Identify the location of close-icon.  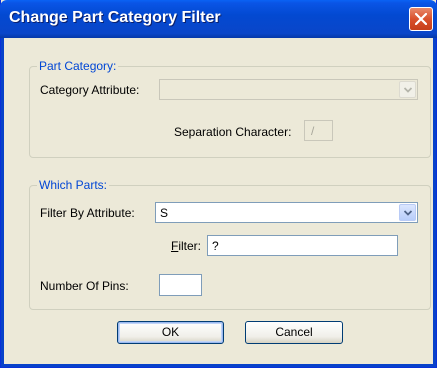
(421, 19).